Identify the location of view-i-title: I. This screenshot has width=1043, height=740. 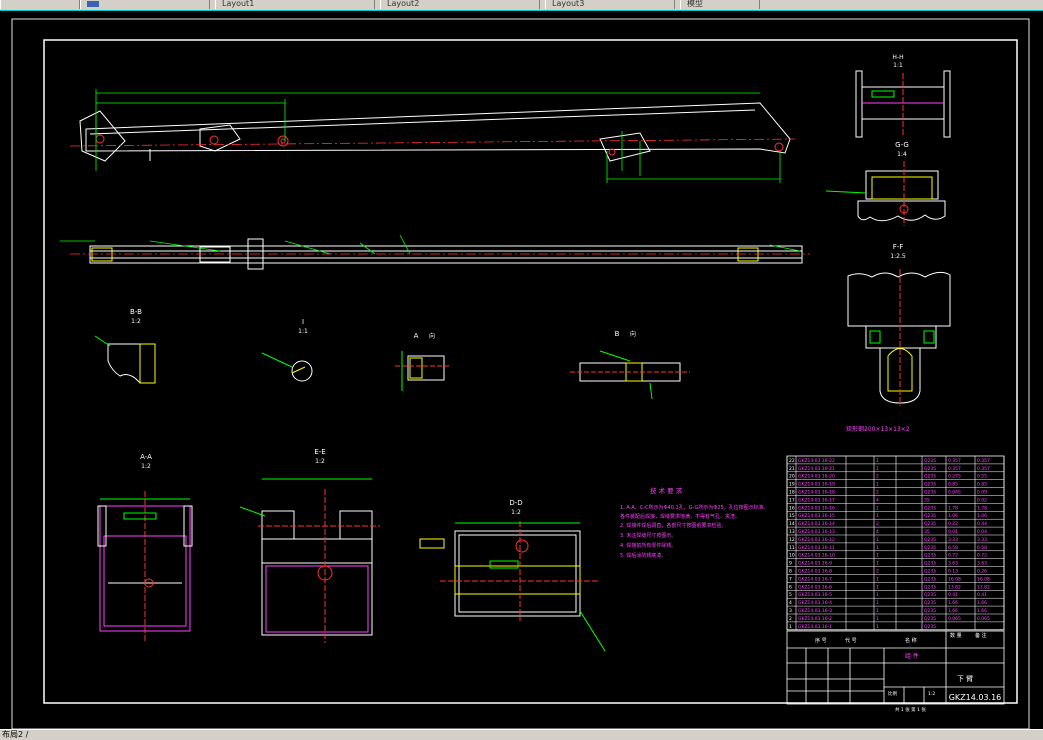
(303, 322).